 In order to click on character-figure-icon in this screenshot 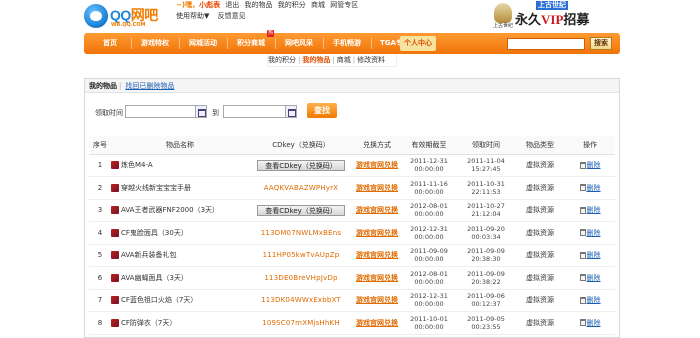, I will do `click(503, 13)`.